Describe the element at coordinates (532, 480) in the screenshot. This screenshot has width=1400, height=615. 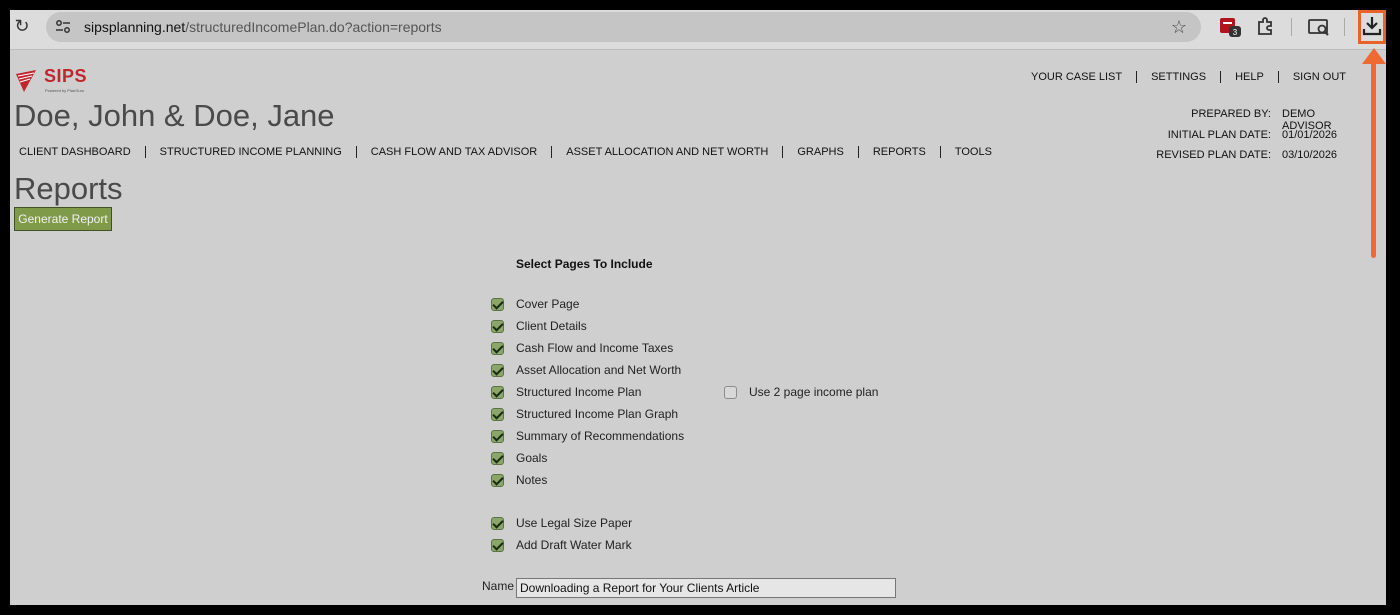
I see `option-label: Notes` at that location.